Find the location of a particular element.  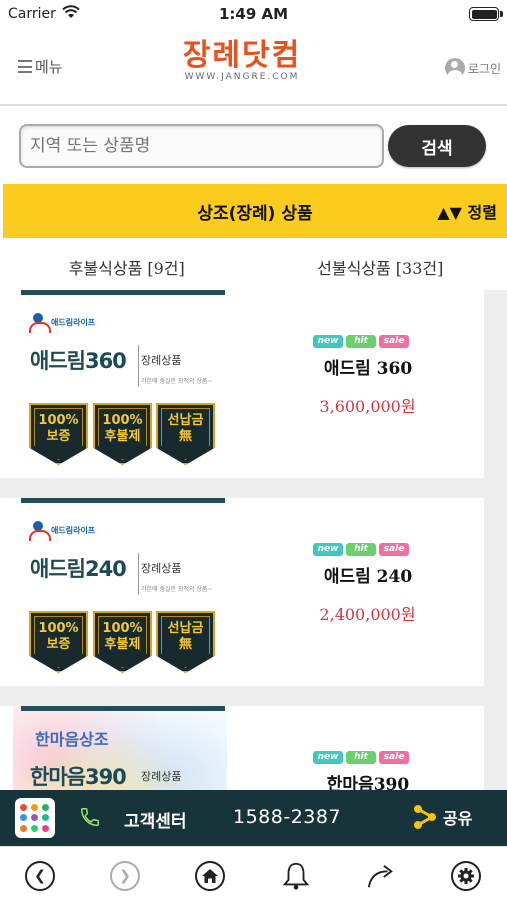

tab-prepaid: 선불식상품 [33건] is located at coordinates (380, 264).